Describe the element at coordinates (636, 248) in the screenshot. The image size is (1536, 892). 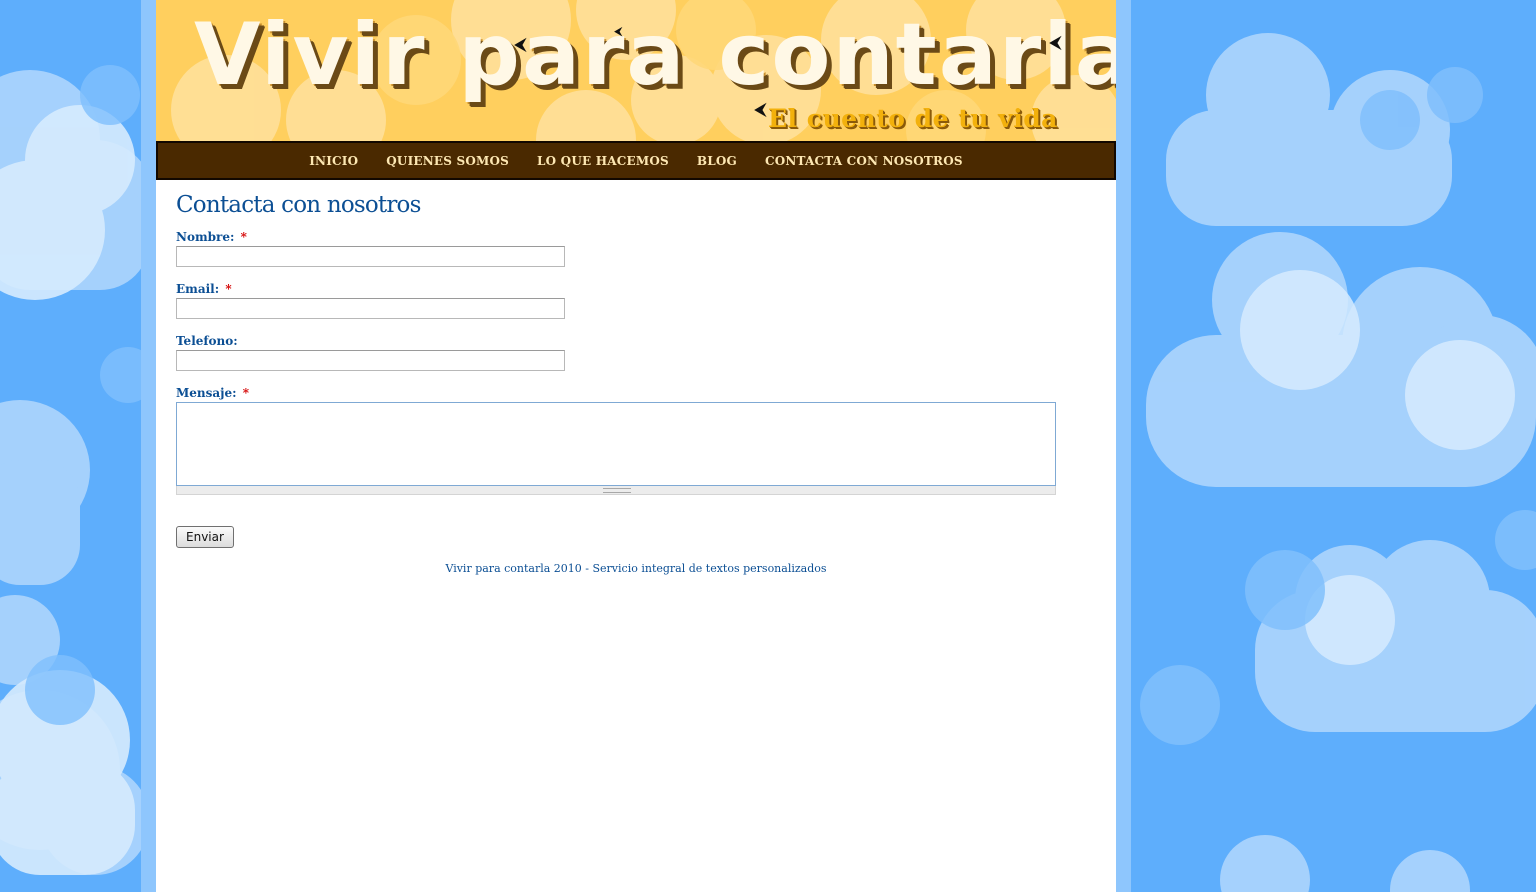
I see `form-row-nombre: Nombre: *` at that location.